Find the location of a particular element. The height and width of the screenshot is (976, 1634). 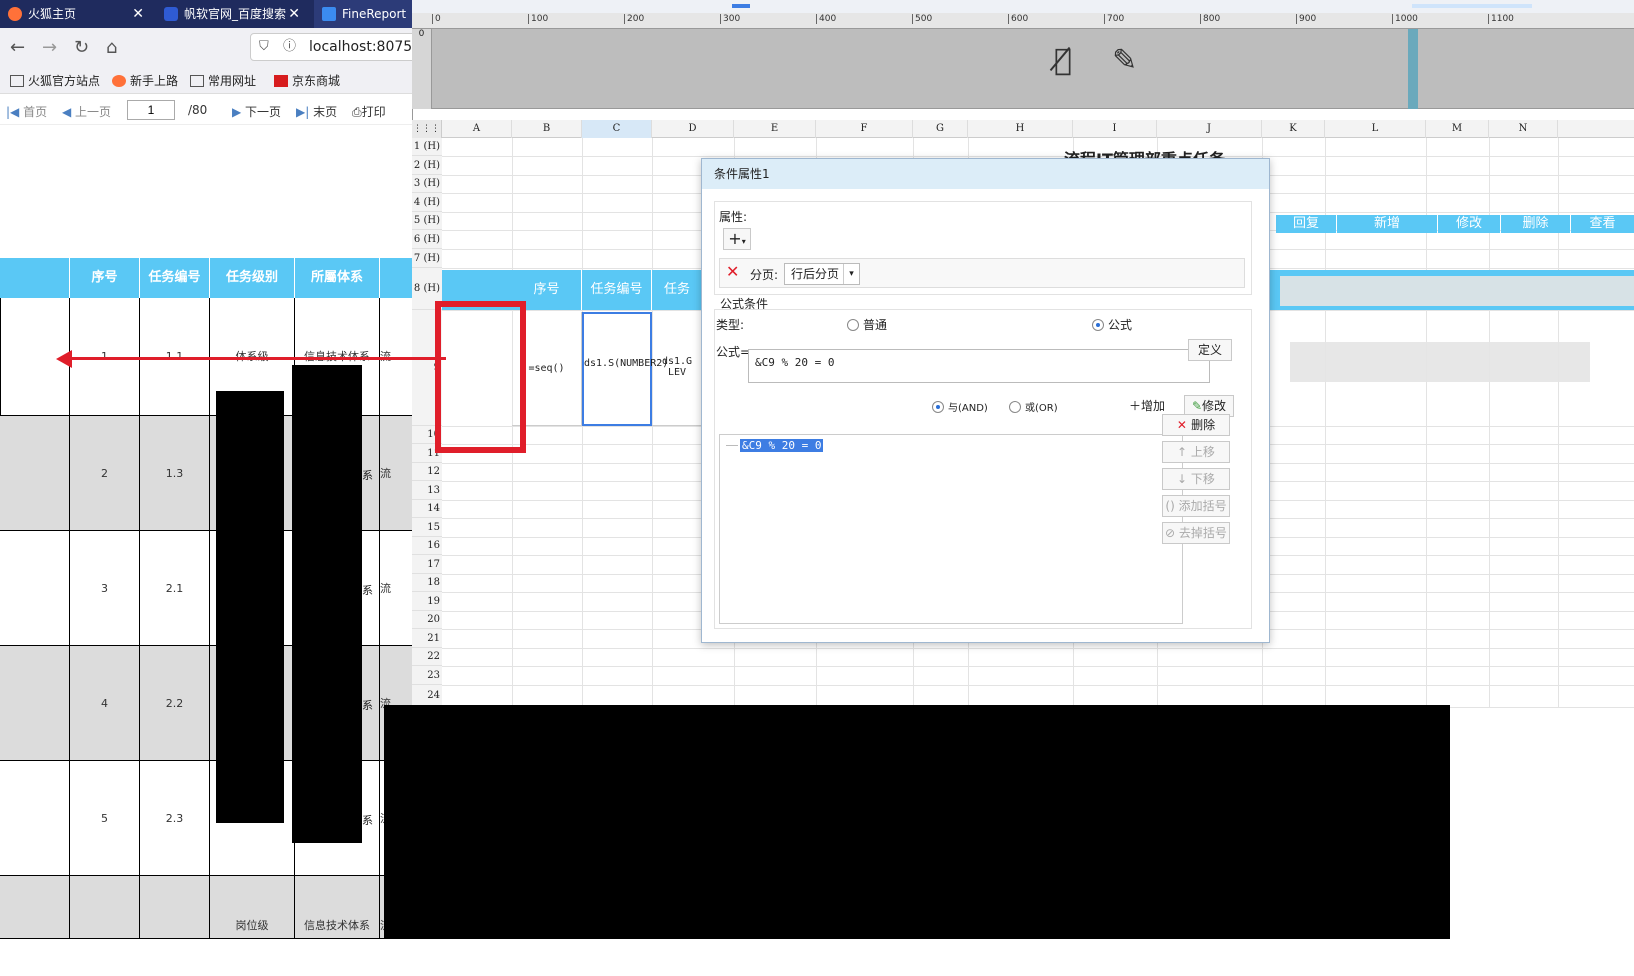

select-all-corner: ⋮⋮⋮ is located at coordinates (427, 129).